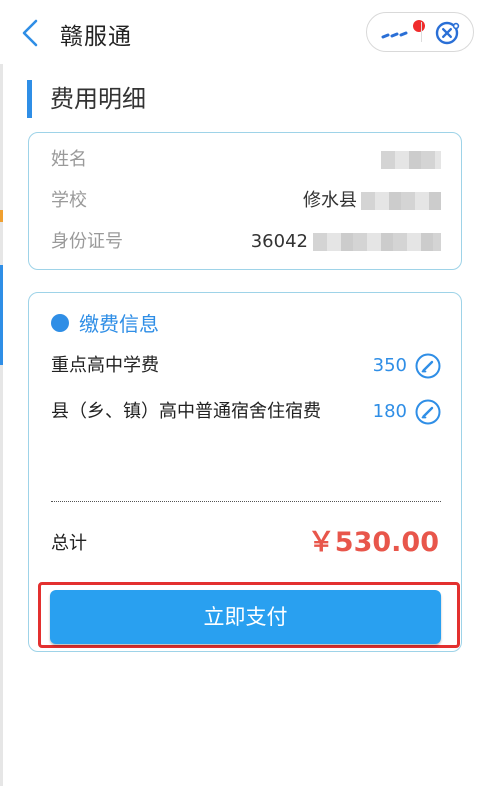  I want to click on more-button, so click(400, 32).